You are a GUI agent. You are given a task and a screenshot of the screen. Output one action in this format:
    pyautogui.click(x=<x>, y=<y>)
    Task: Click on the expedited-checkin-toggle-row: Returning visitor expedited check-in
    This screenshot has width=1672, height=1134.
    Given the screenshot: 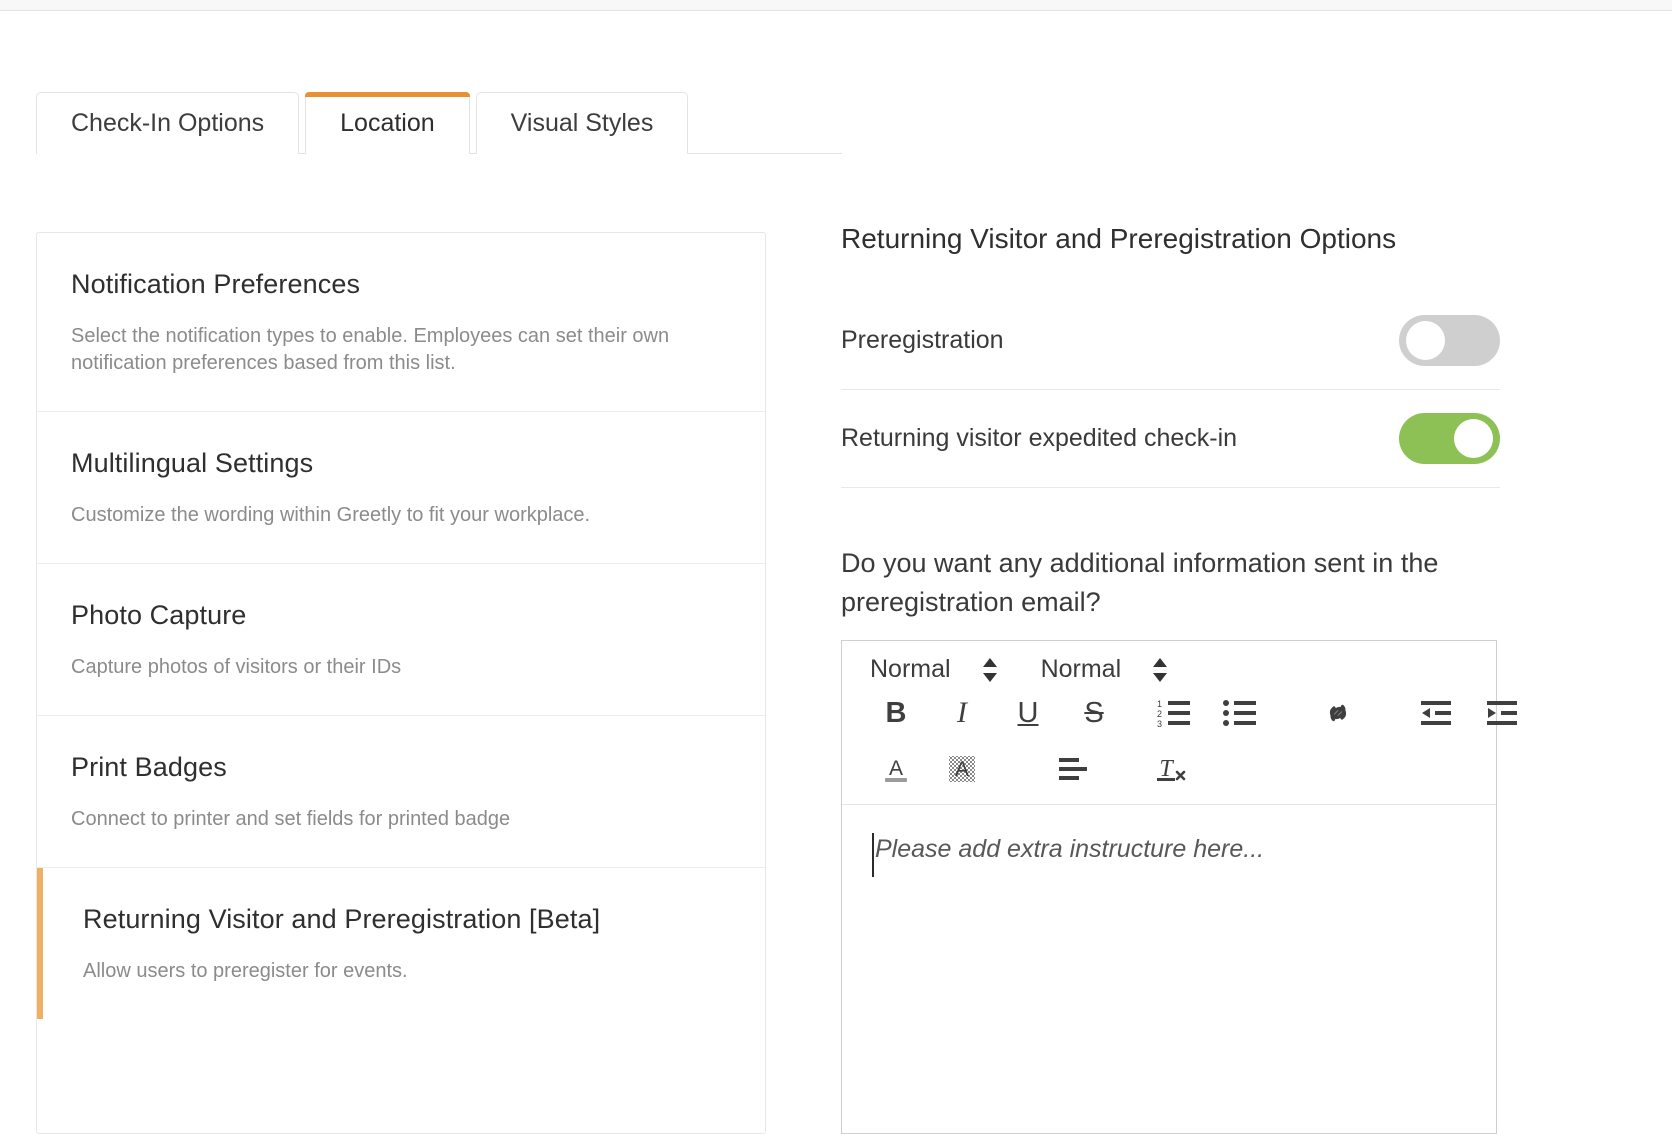 What is the action you would take?
    pyautogui.click(x=1170, y=439)
    